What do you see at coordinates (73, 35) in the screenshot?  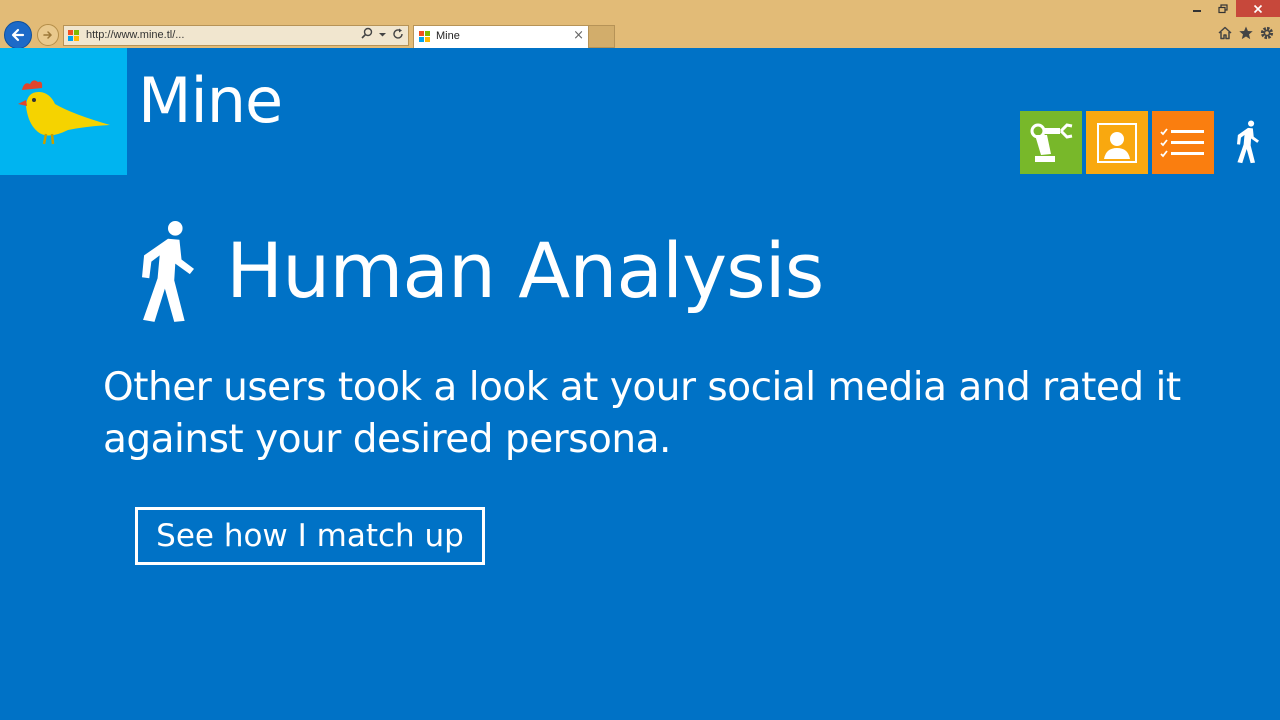 I see `site-favicon-icon` at bounding box center [73, 35].